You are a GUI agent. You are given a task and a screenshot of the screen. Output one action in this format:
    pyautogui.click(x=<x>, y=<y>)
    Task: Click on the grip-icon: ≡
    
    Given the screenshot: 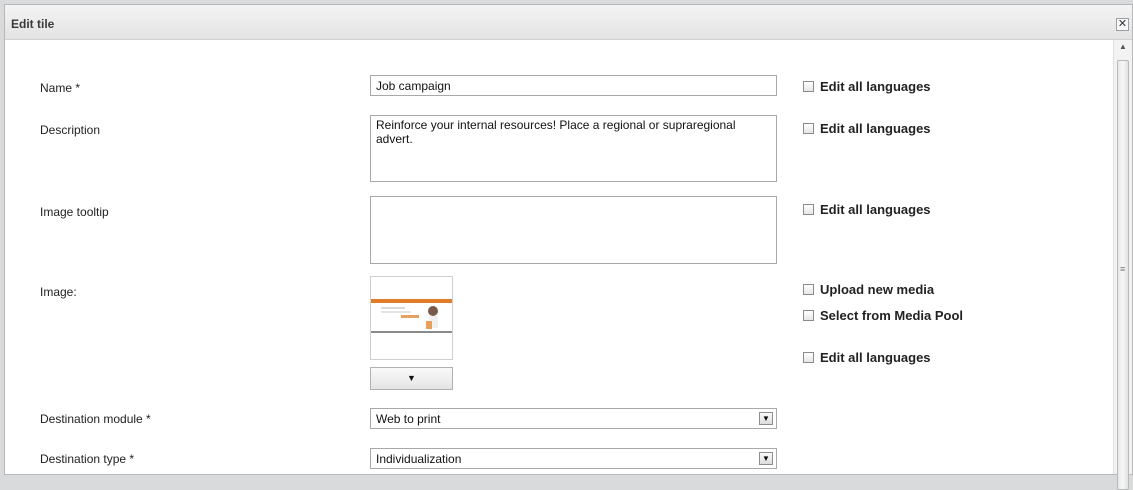 What is the action you would take?
    pyautogui.click(x=1123, y=269)
    